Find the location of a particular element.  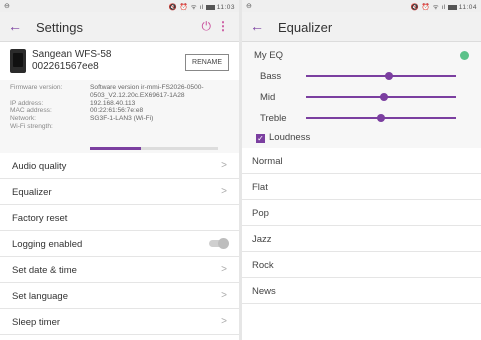

preset-news: News is located at coordinates (361, 291).